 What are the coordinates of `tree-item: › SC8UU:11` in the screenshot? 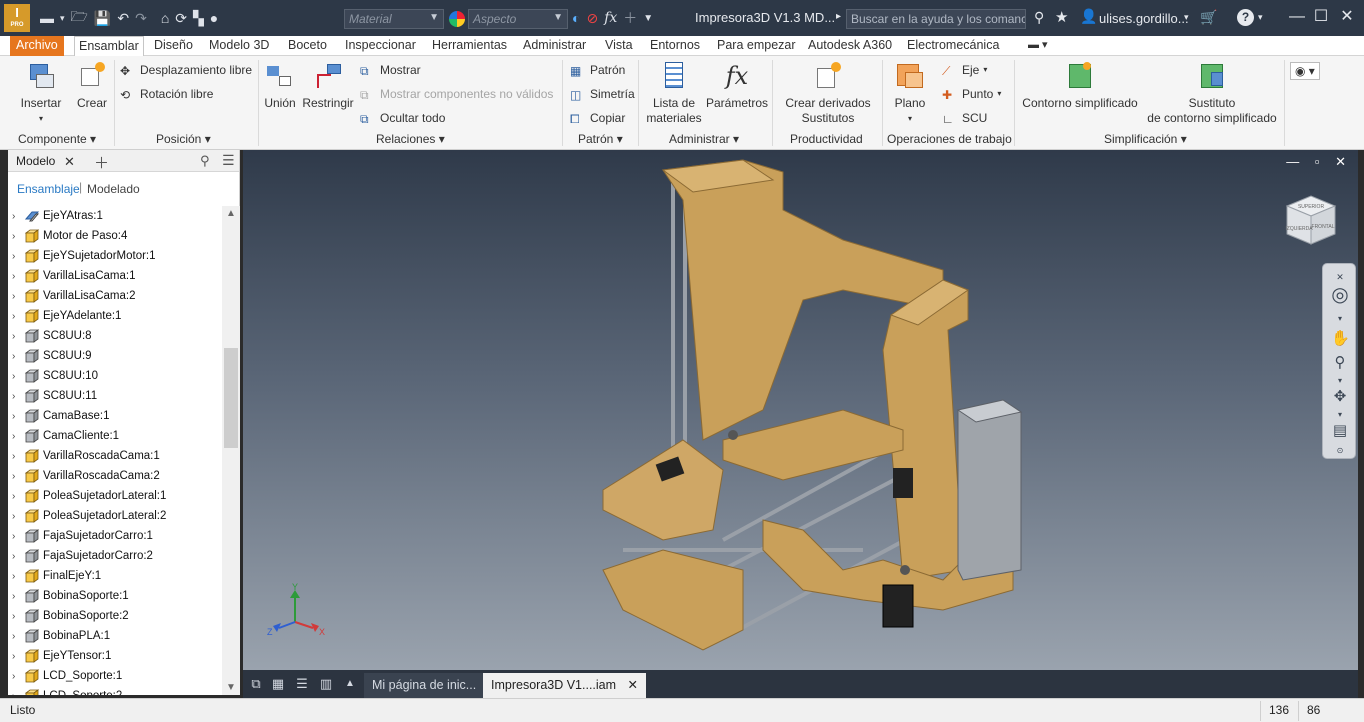 It's located at (115, 396).